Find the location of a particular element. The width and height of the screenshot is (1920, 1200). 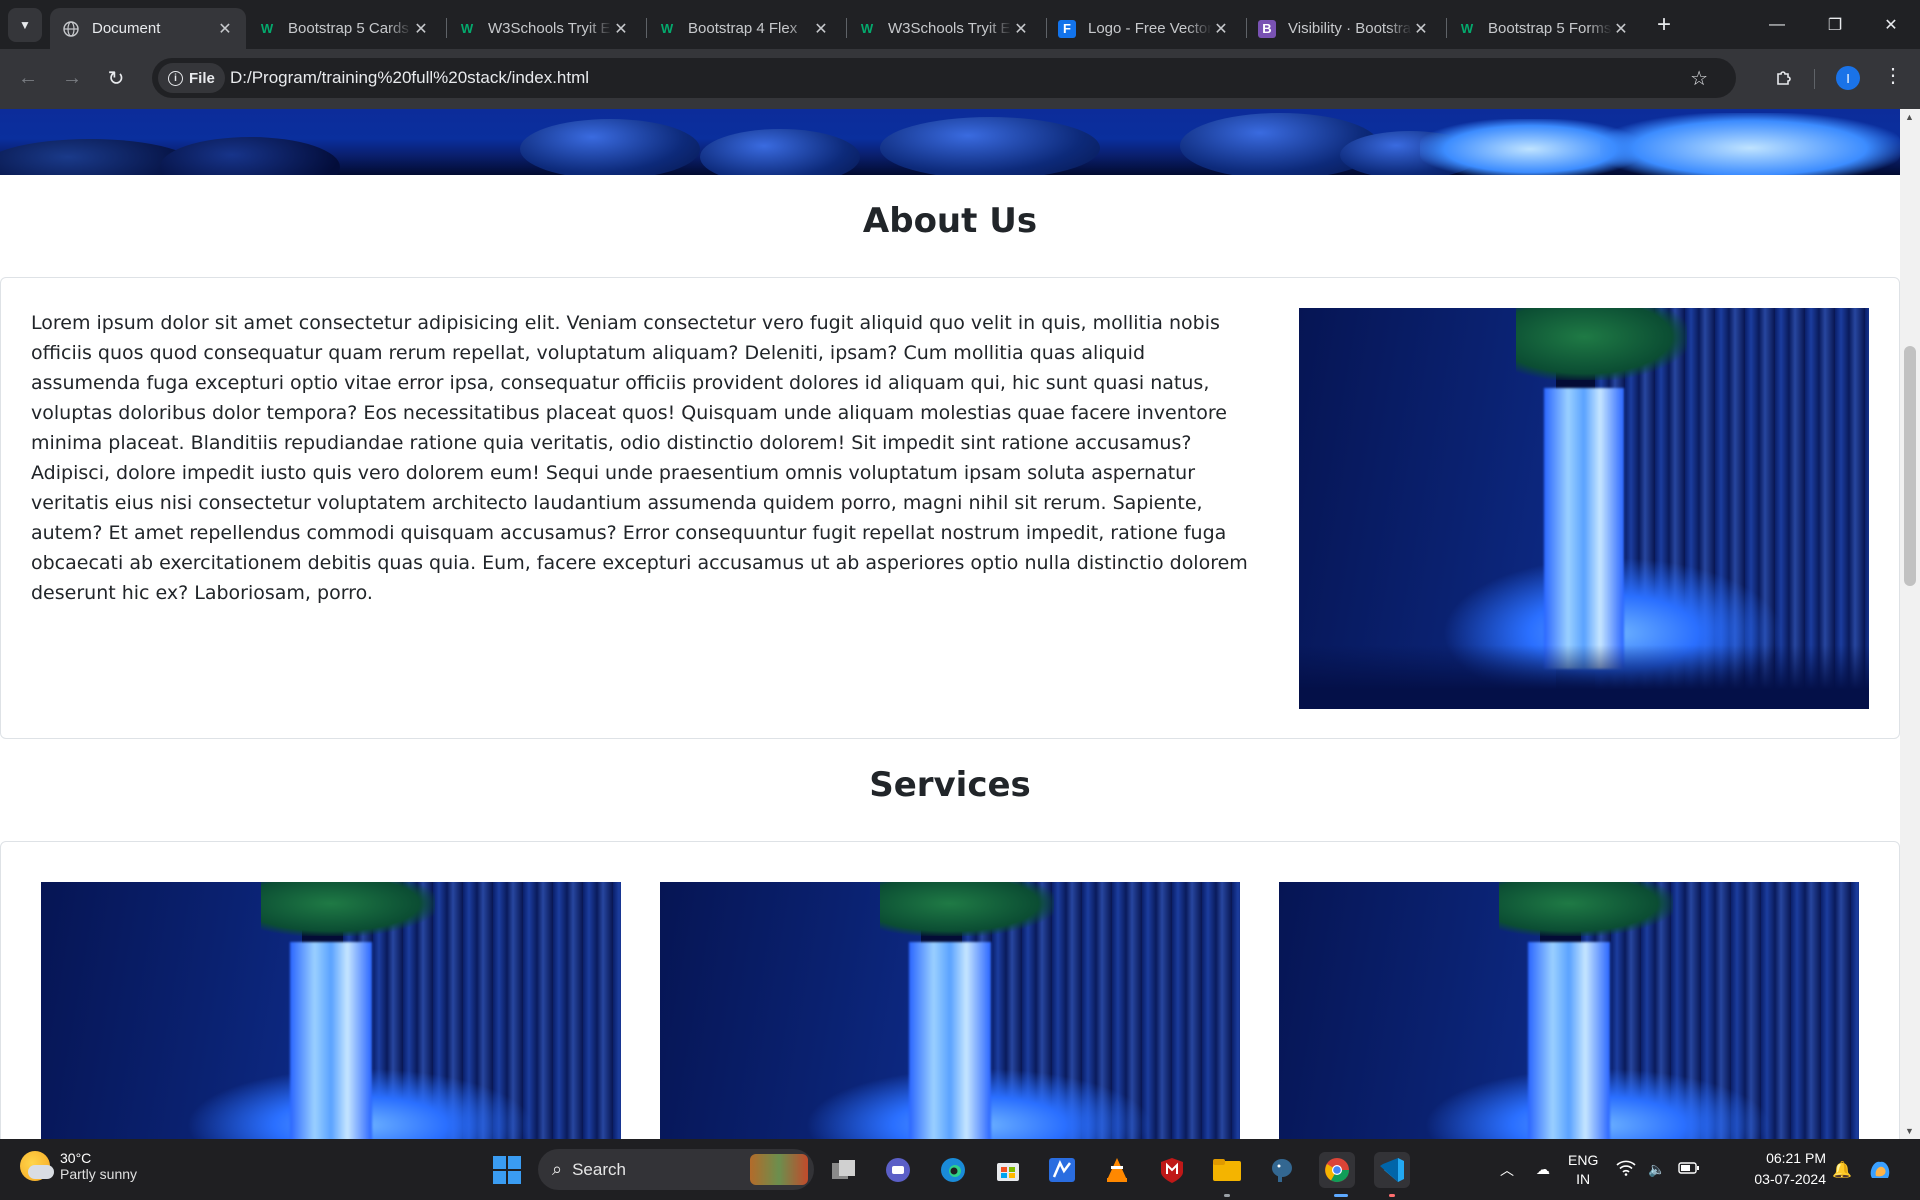

postgres-button is located at coordinates (1282, 1170).